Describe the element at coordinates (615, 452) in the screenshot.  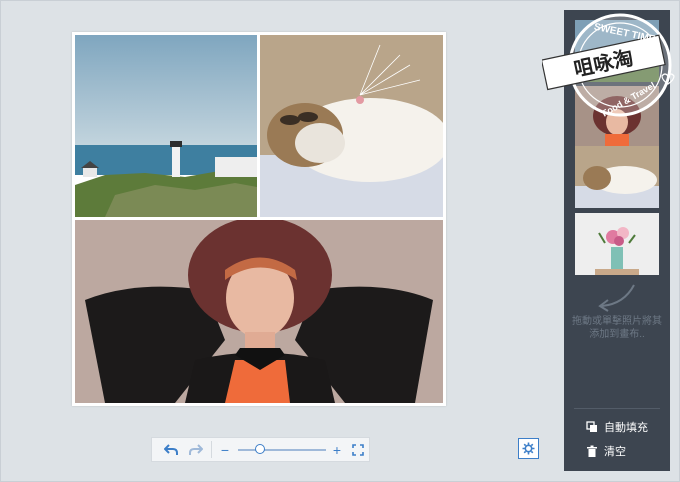
I see `clear-label: 清空` at that location.